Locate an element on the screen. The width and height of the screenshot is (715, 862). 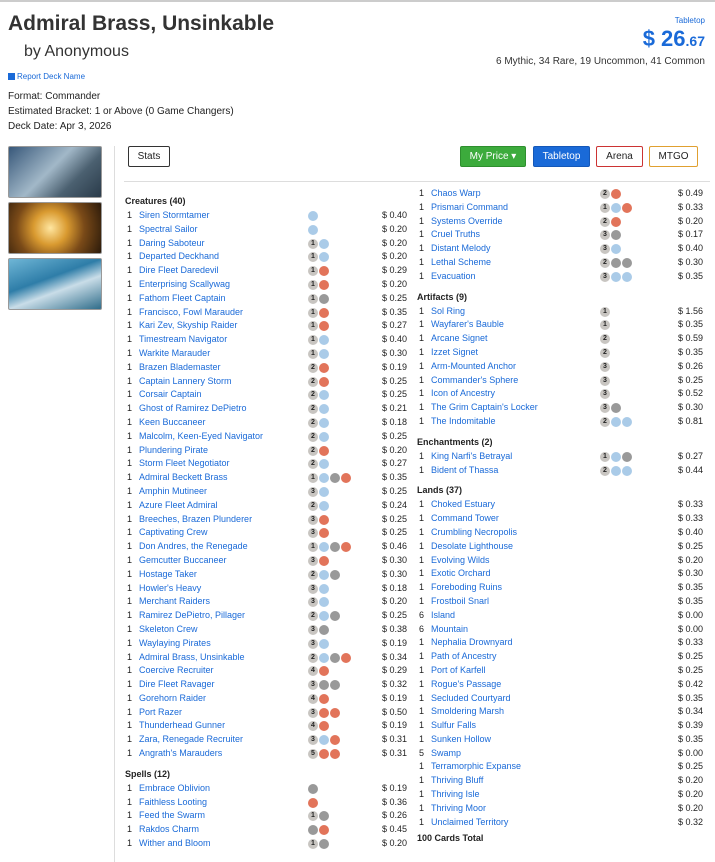
commander-art-thumbnail is located at coordinates (55, 172).